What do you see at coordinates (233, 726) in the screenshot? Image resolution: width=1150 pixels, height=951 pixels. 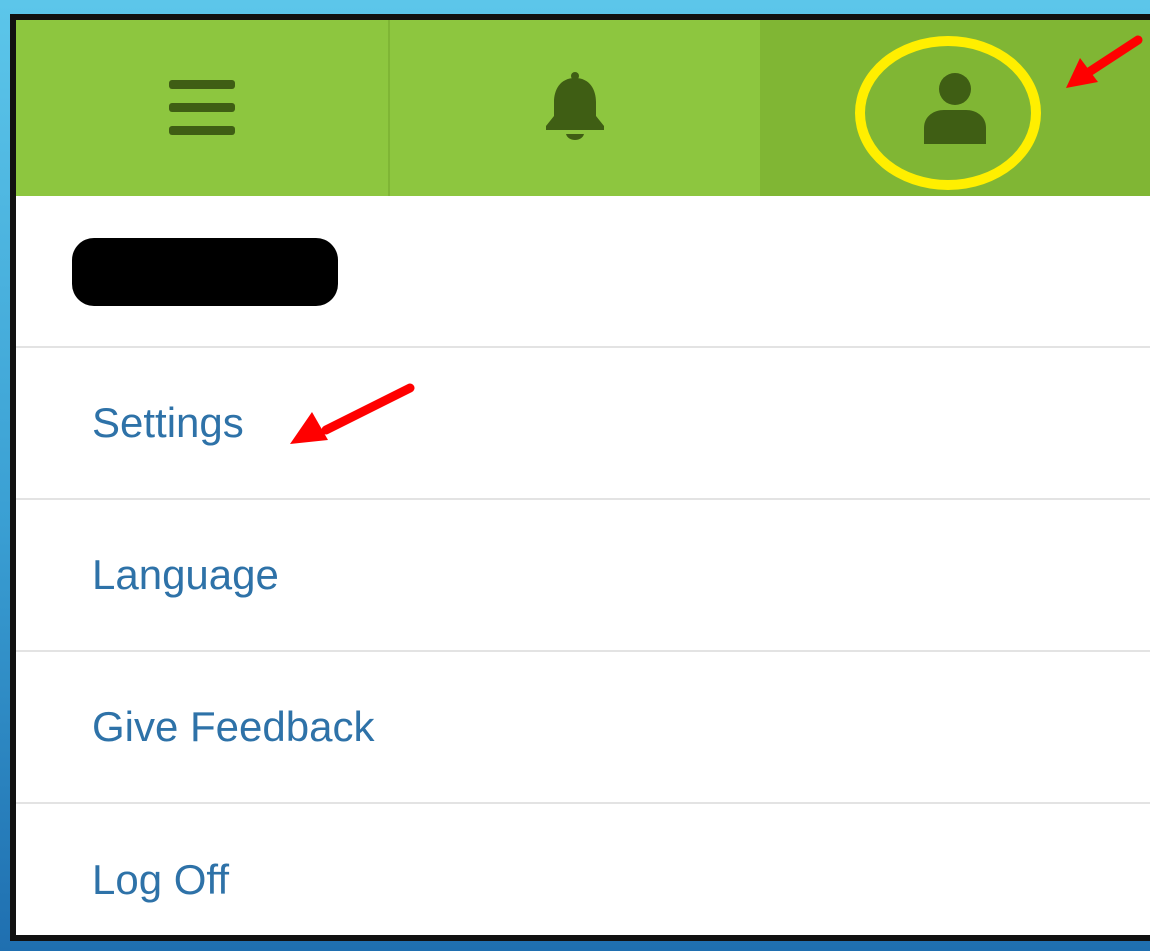 I see `give-feedback-label: Give Feedback` at bounding box center [233, 726].